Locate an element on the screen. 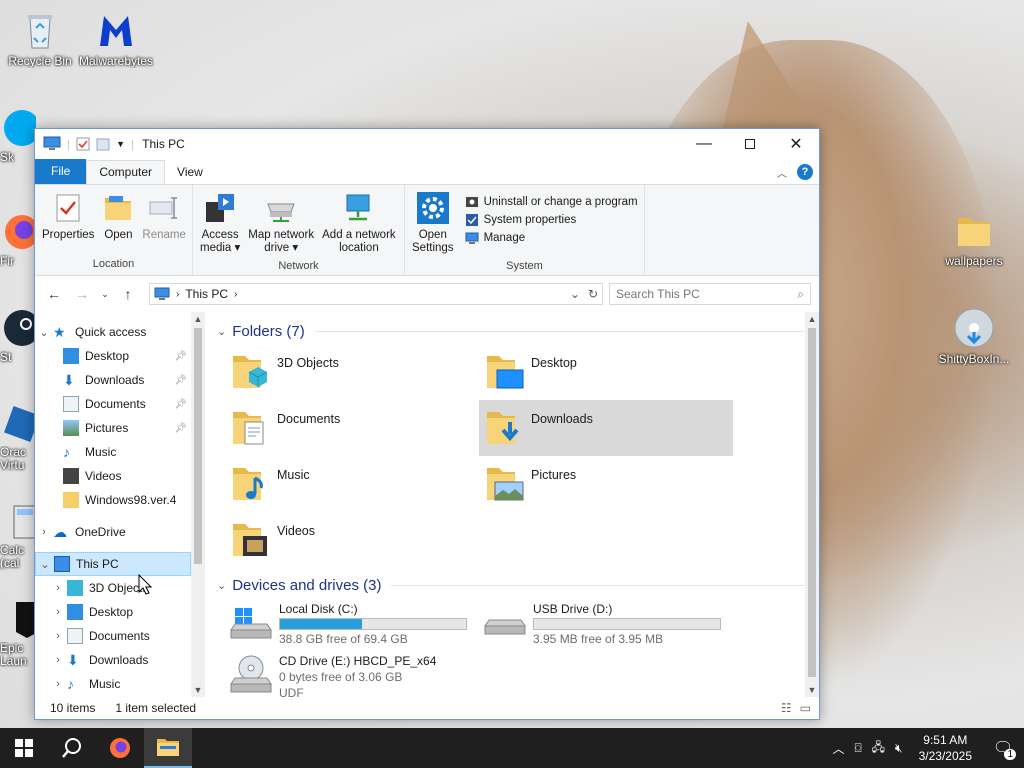  nav-pc-documents: › Documents is located at coordinates (113, 636).